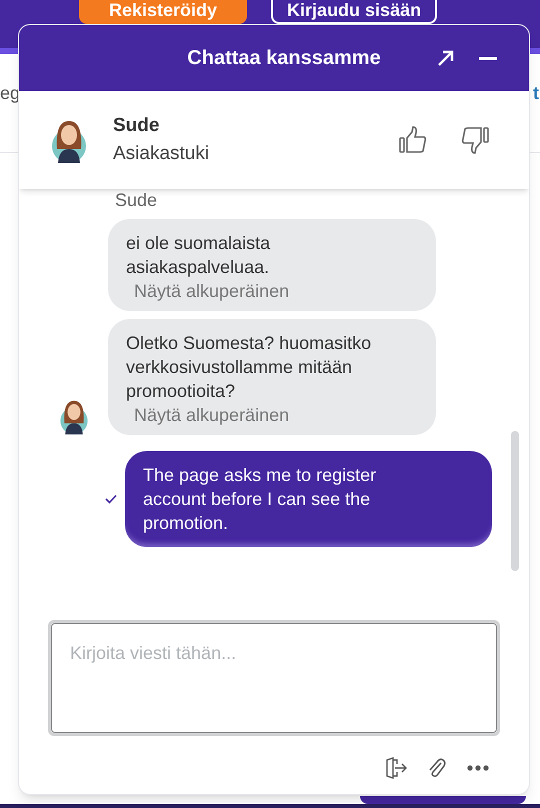  Describe the element at coordinates (161, 154) in the screenshot. I see `agent-role: Asiakastuki` at that location.